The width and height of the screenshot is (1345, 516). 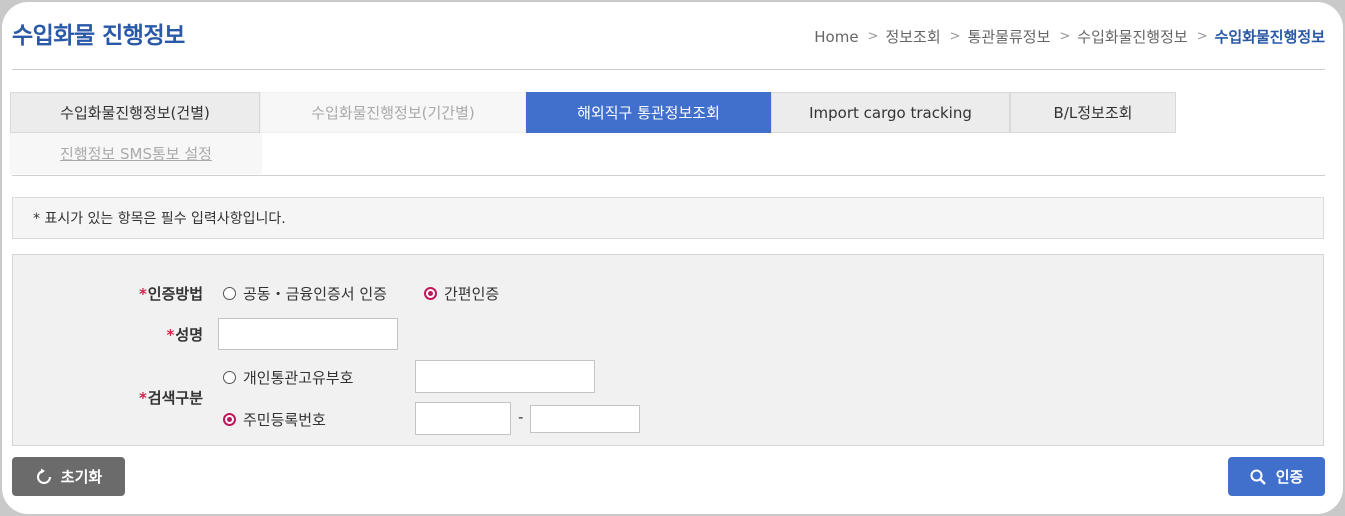 I want to click on tab-import-cargo-by-period: 수입화물진행정보(기간별), so click(x=393, y=112).